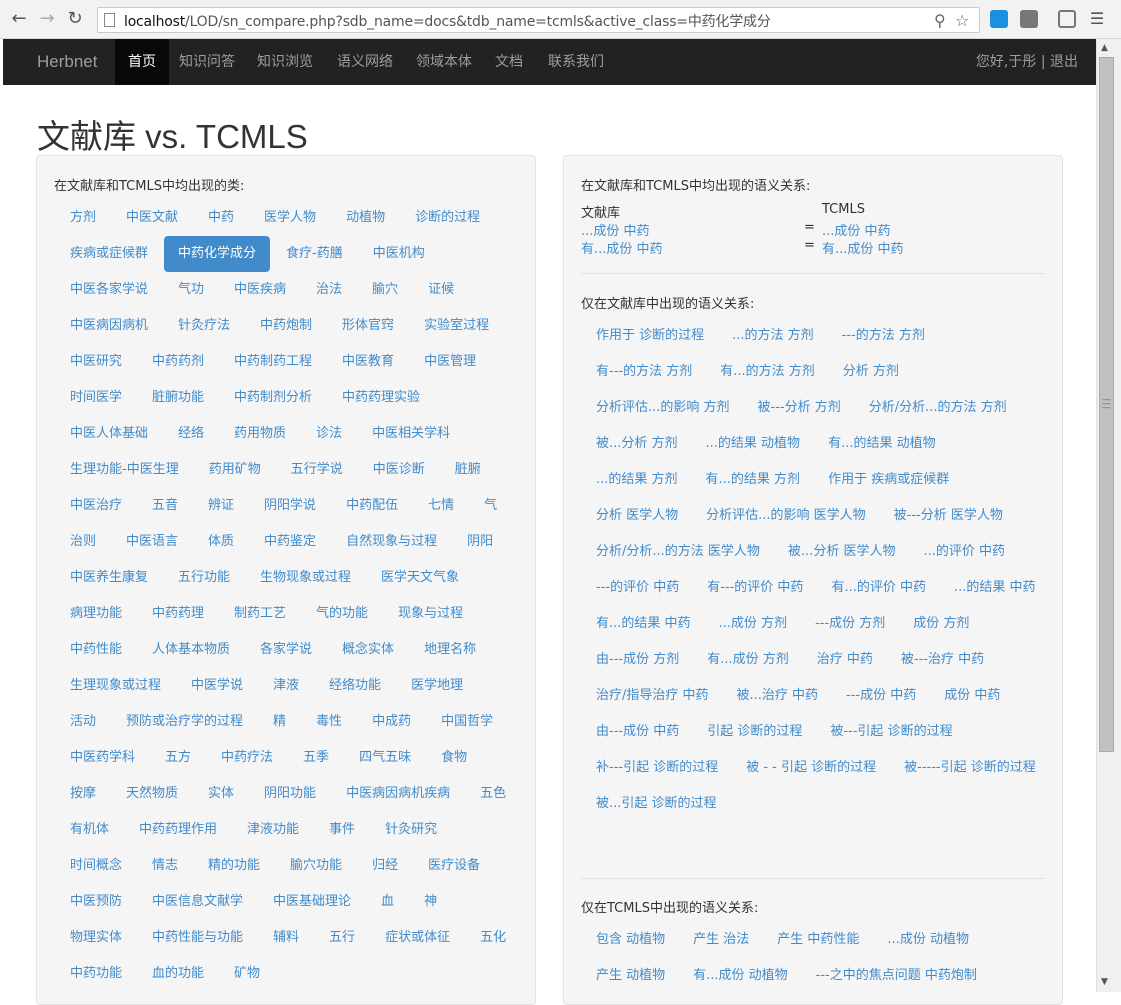  Describe the element at coordinates (191, 434) in the screenshot. I see `class-pill: 经络` at that location.